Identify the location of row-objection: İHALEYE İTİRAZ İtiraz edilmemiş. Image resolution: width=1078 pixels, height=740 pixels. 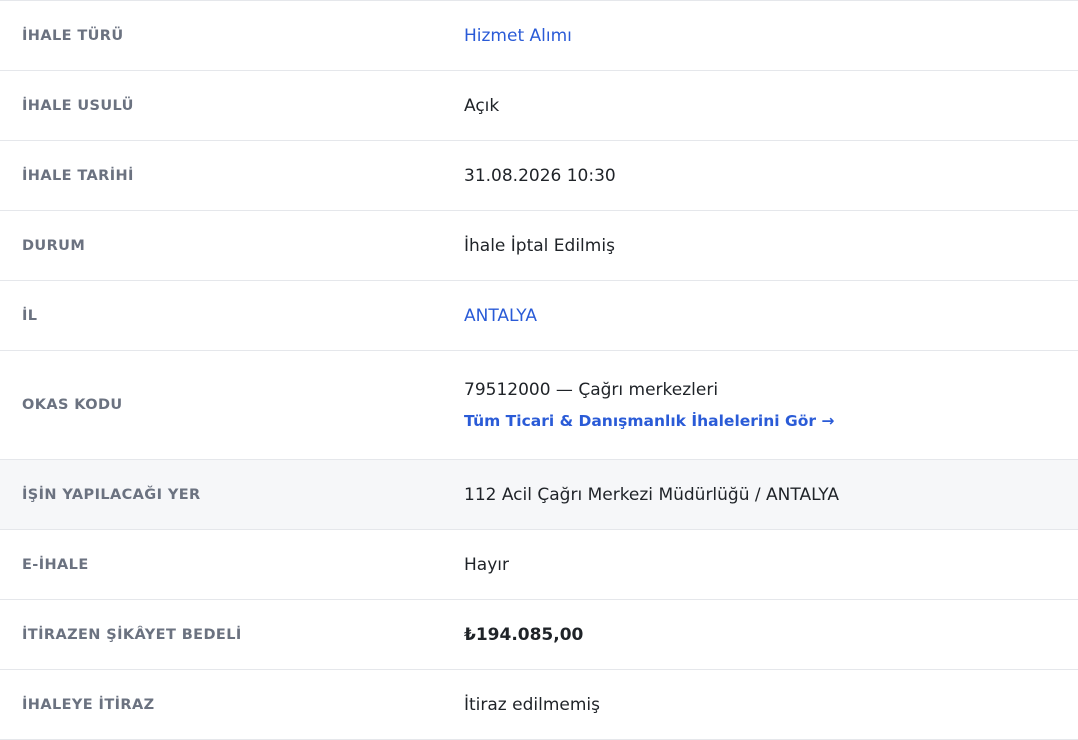
(539, 705).